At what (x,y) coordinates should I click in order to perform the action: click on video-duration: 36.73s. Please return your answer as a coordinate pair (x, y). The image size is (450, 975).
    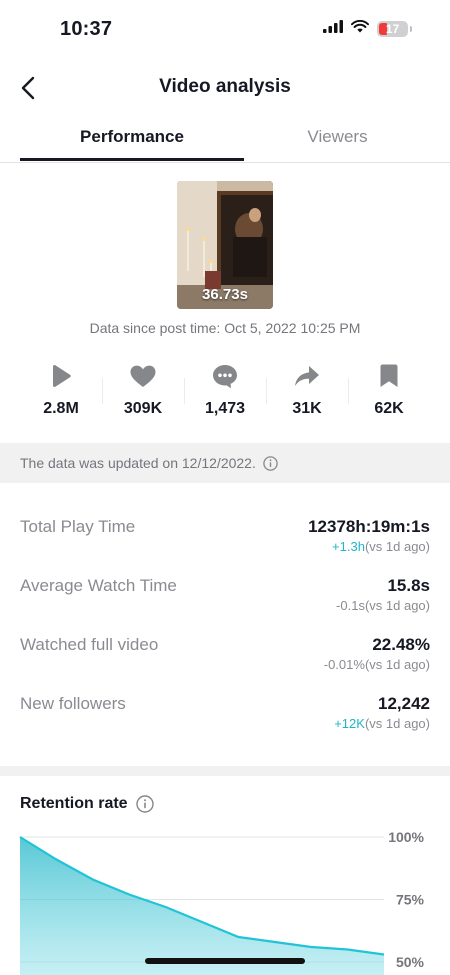
    Looking at the image, I should click on (225, 294).